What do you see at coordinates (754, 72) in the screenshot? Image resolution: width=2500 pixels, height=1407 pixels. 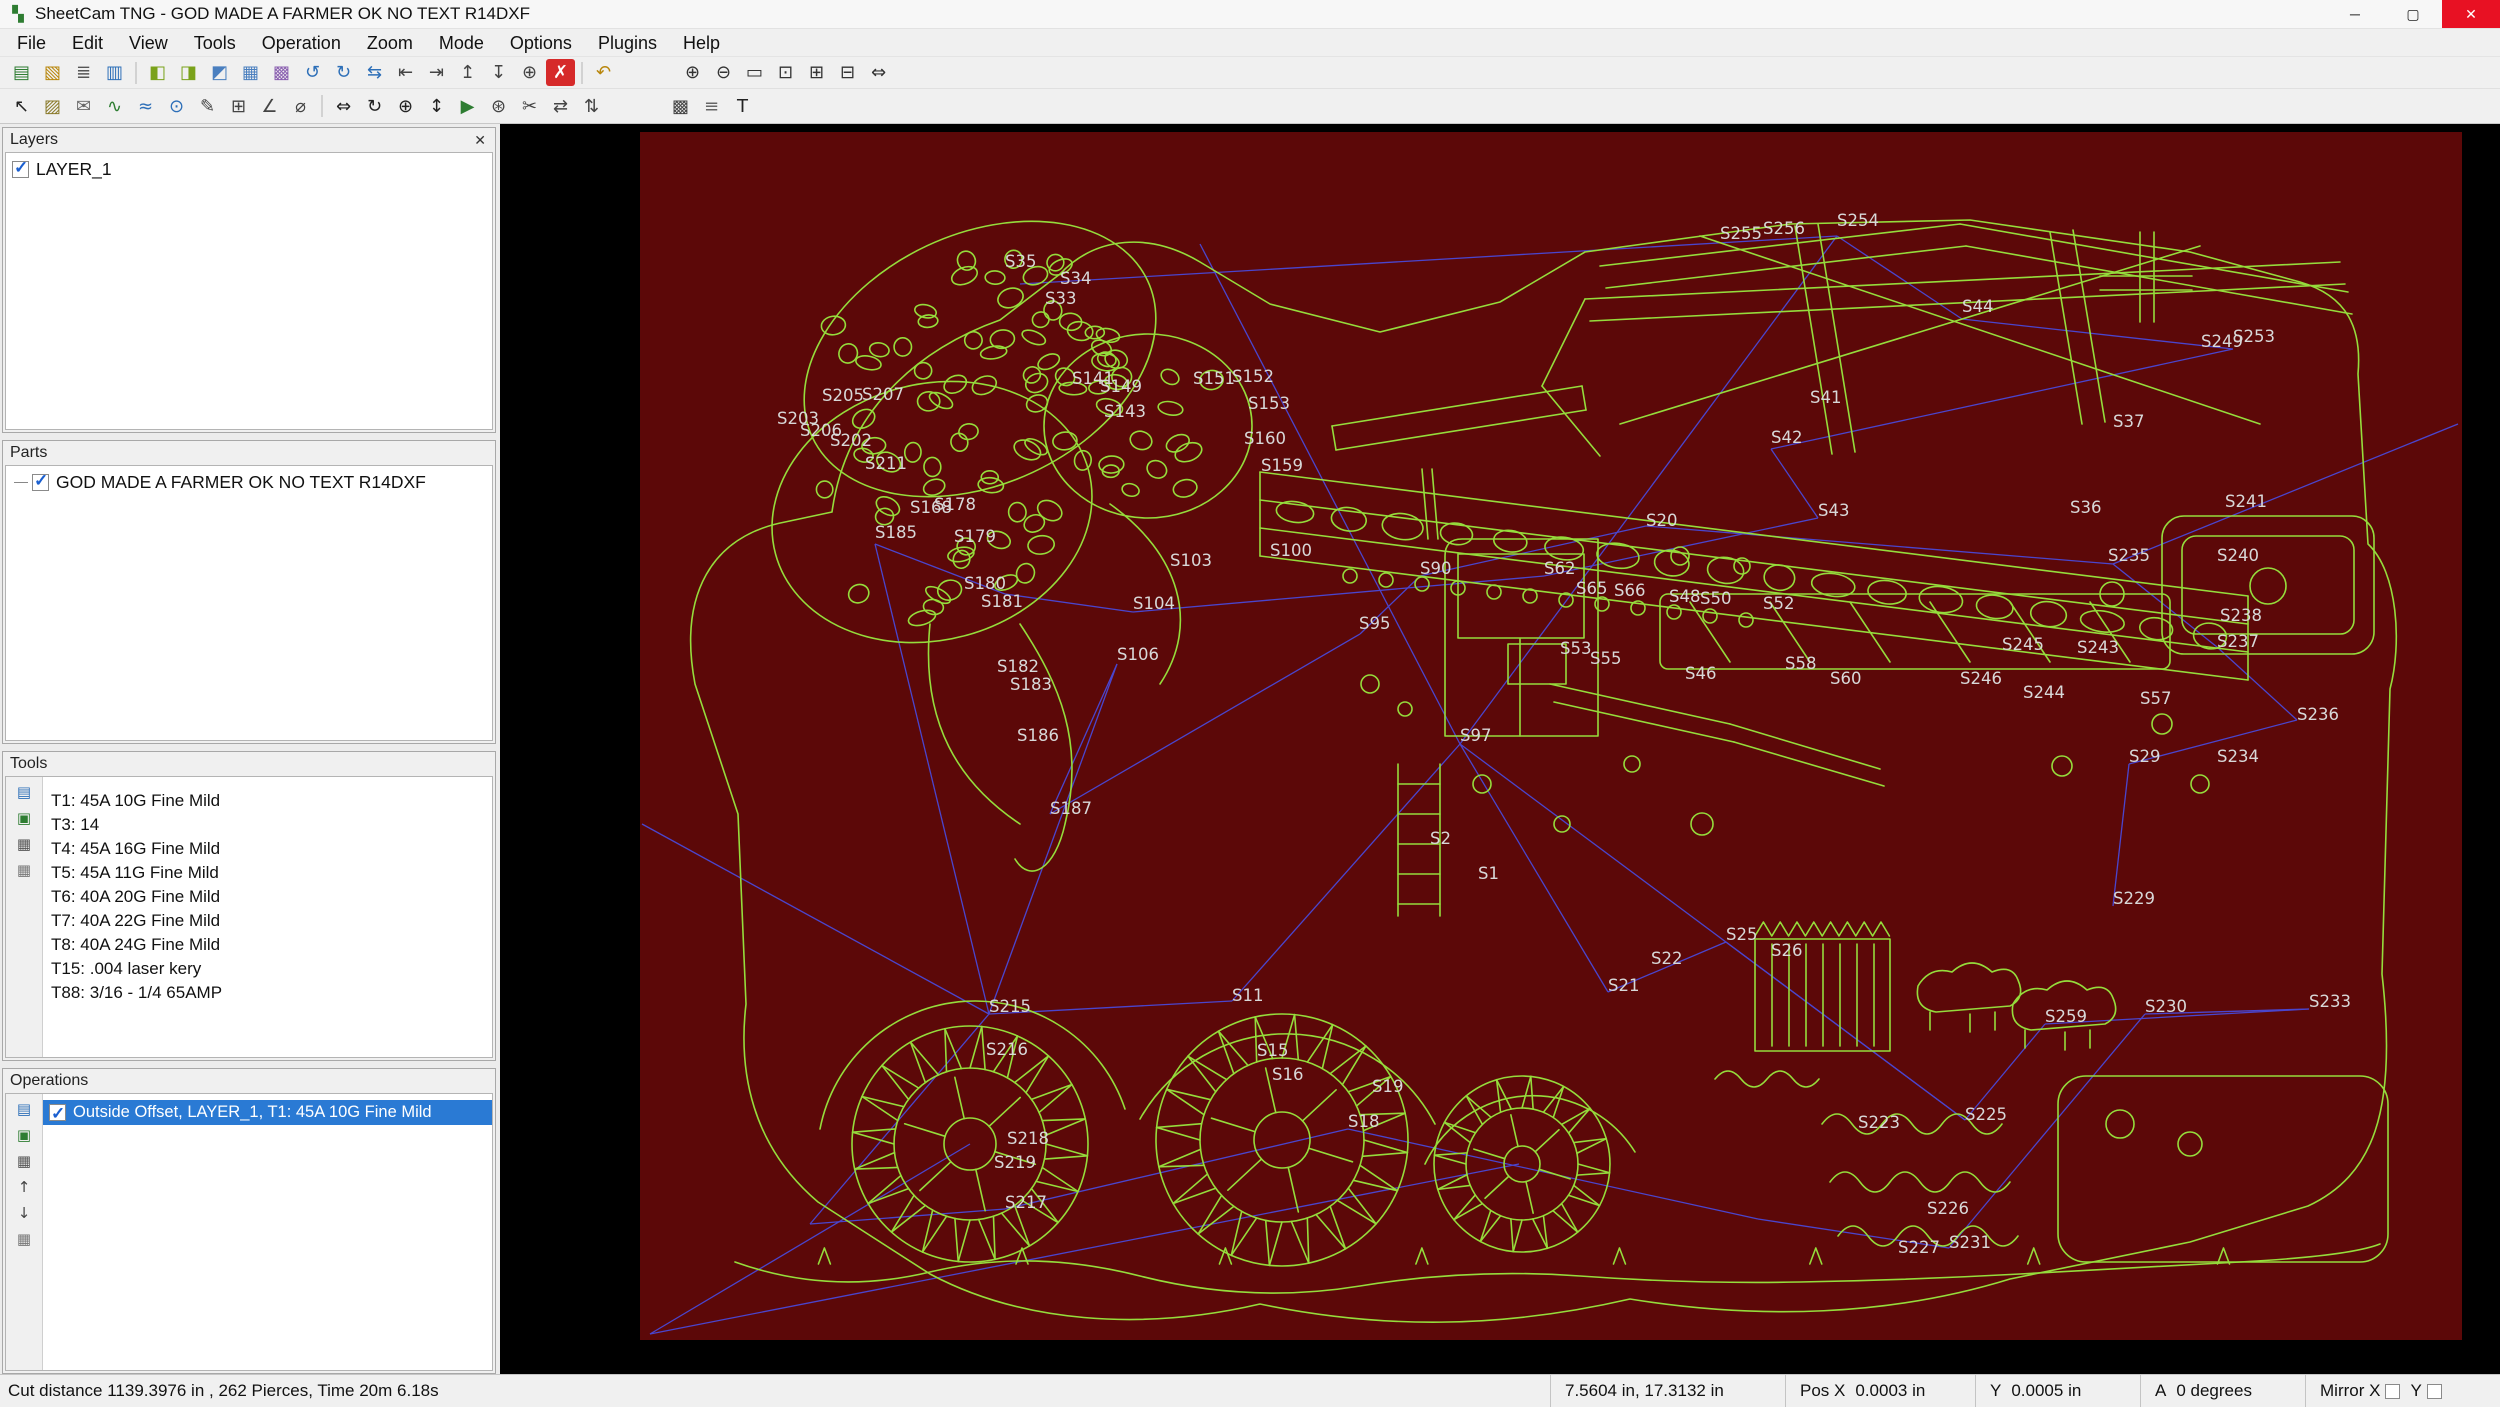 I see `zoom-window-button: ▭` at bounding box center [754, 72].